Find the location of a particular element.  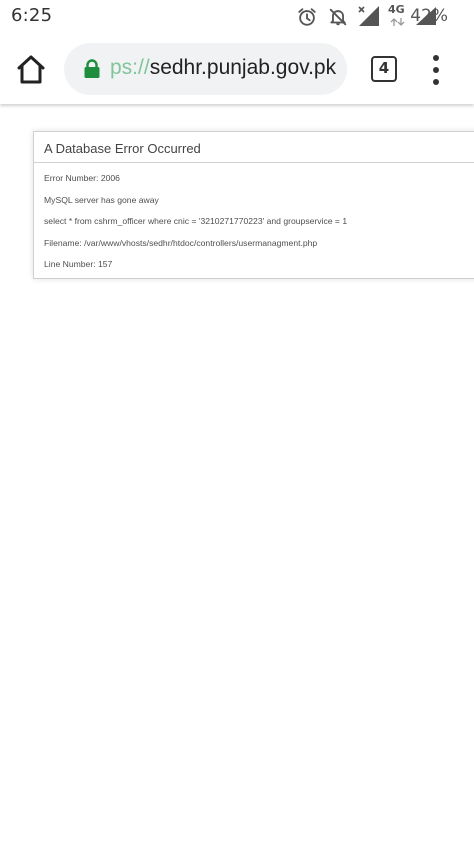

notifications-off-icon is located at coordinates (338, 17).